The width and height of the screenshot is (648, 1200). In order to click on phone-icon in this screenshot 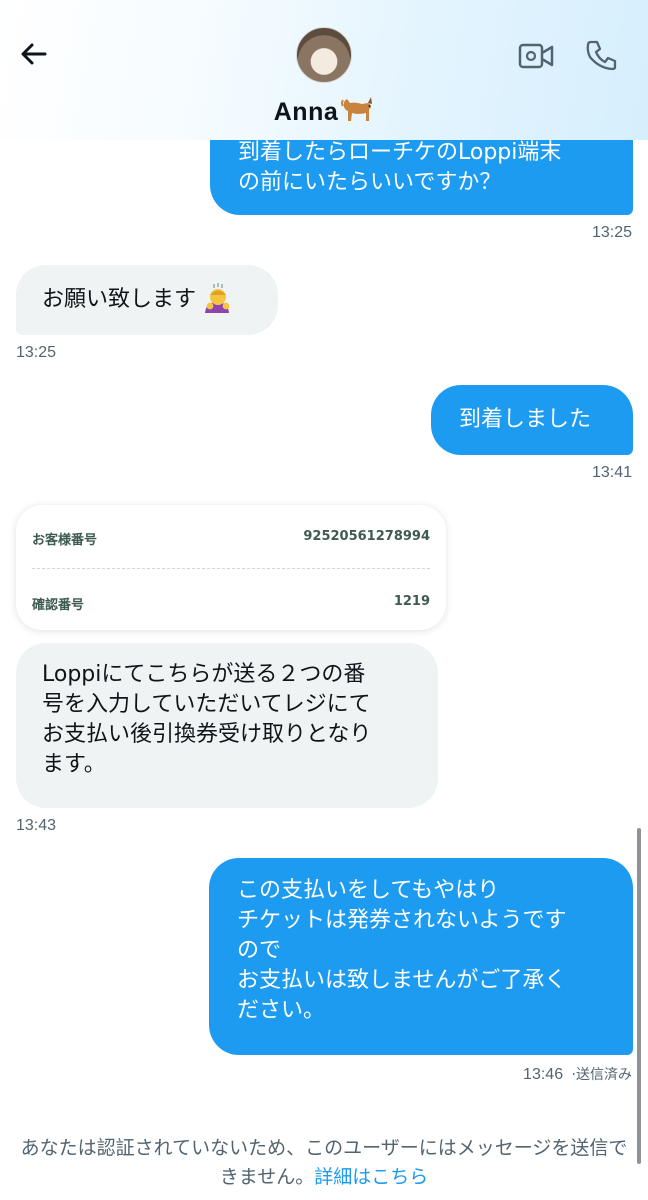, I will do `click(601, 55)`.